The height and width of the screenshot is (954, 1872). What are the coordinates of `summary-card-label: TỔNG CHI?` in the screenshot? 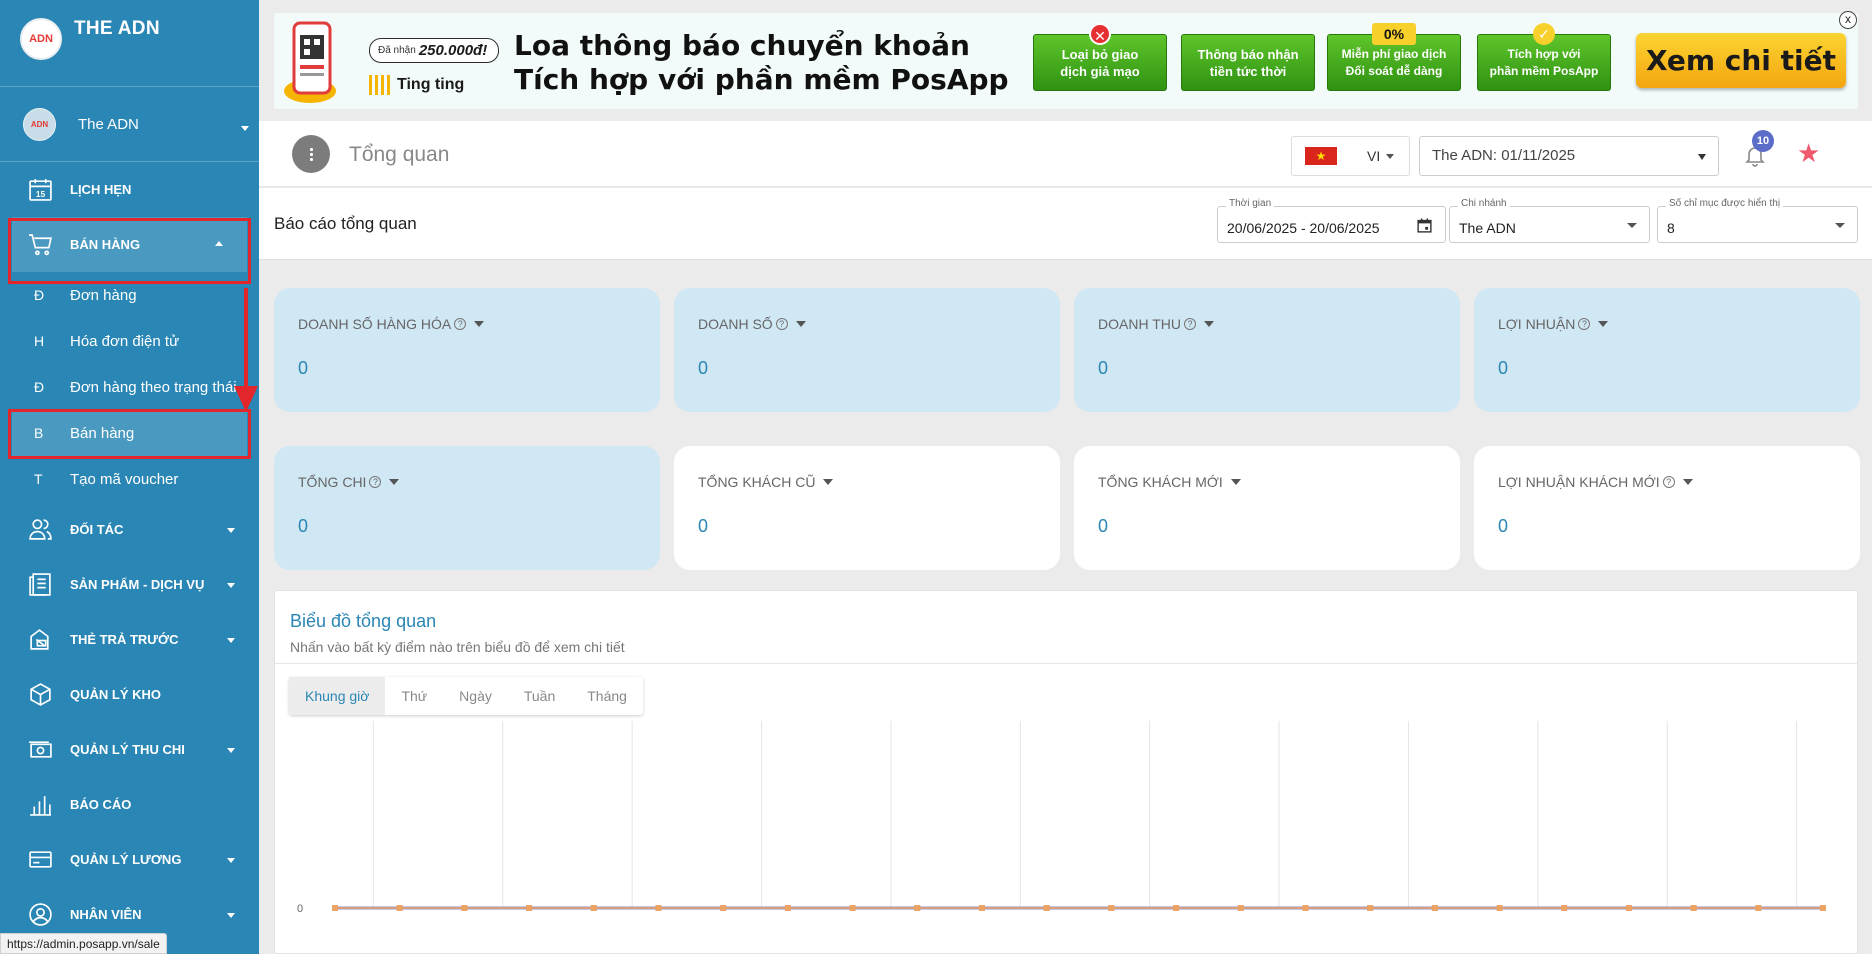 It's located at (349, 482).